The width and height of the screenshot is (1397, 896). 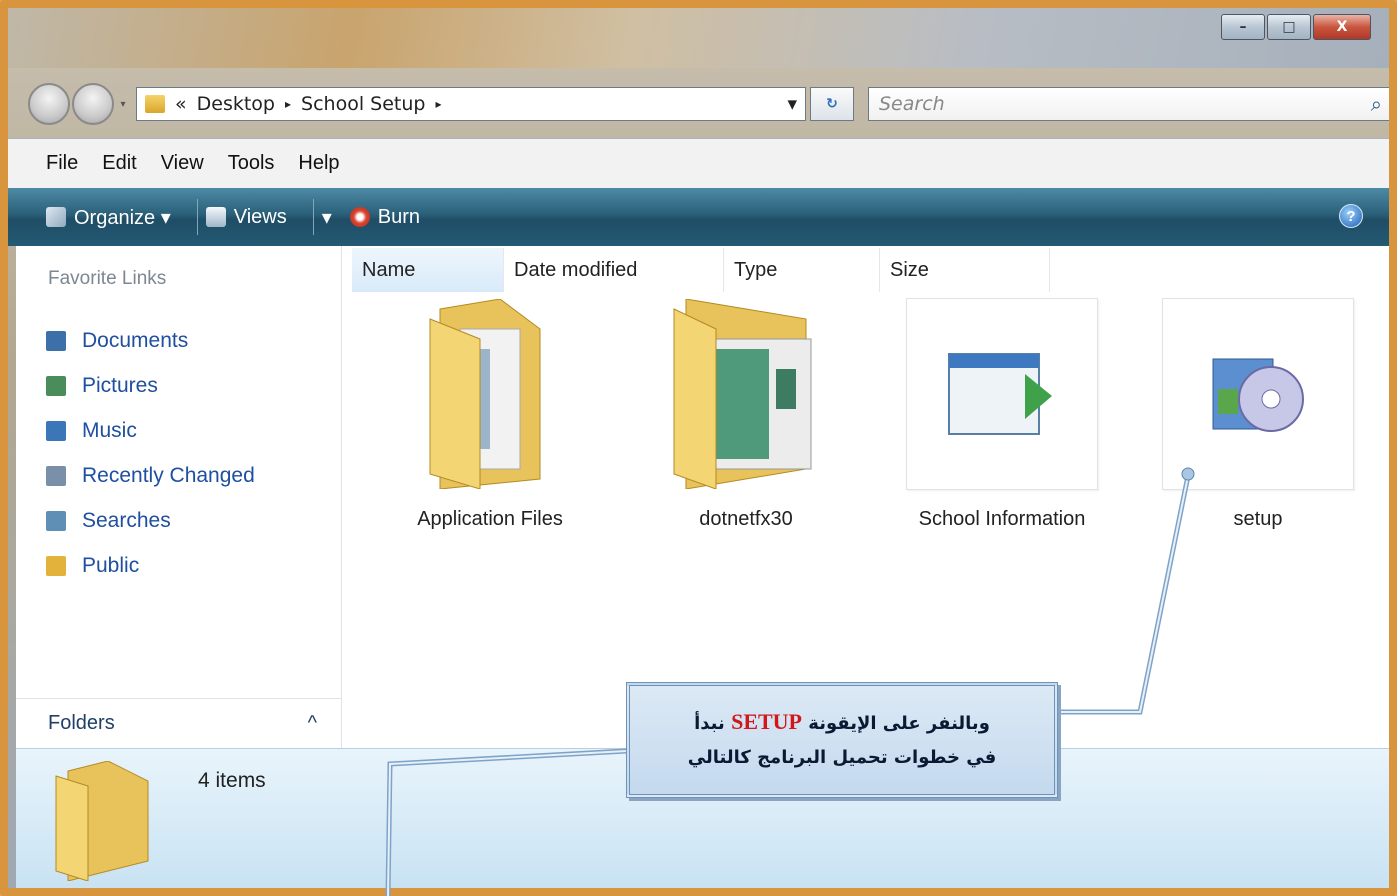 I want to click on sidebar-item-label: Searches, so click(x=126, y=520).